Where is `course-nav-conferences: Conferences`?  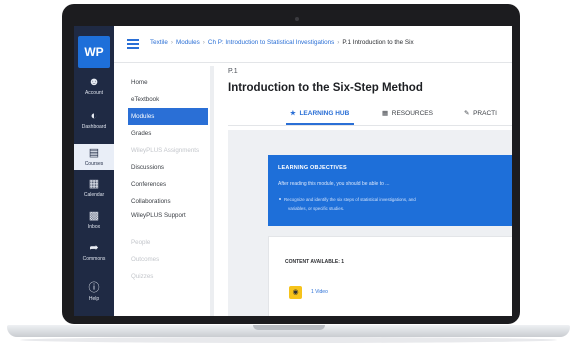 course-nav-conferences: Conferences is located at coordinates (168, 184).